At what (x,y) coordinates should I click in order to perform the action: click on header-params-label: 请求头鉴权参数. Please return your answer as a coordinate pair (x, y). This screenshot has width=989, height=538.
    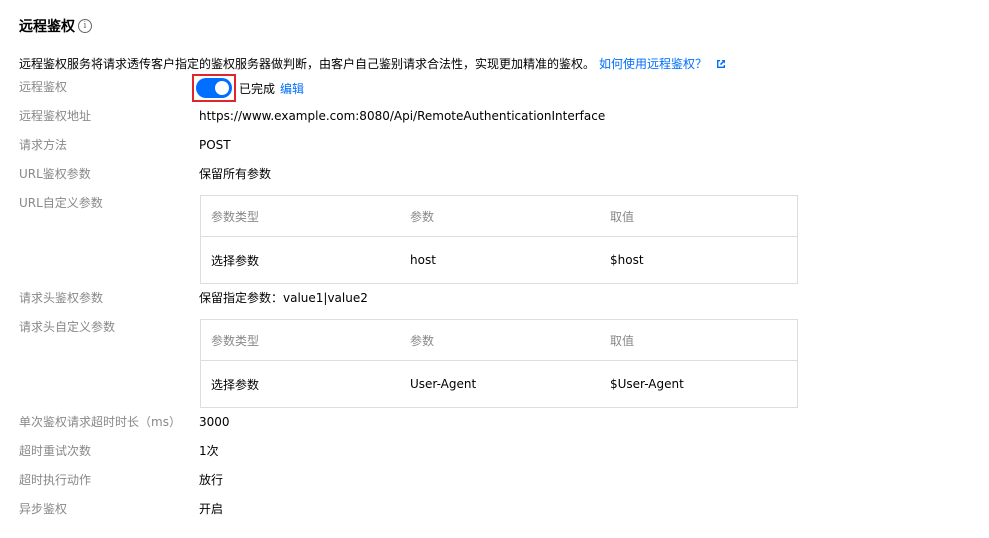
    Looking at the image, I should click on (61, 298).